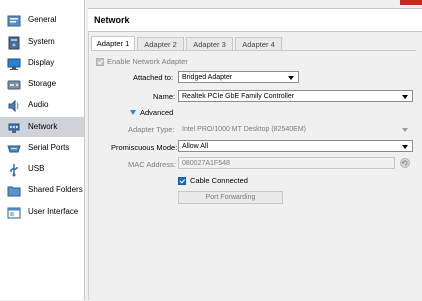  Describe the element at coordinates (411, 2) in the screenshot. I see `close-button` at that location.